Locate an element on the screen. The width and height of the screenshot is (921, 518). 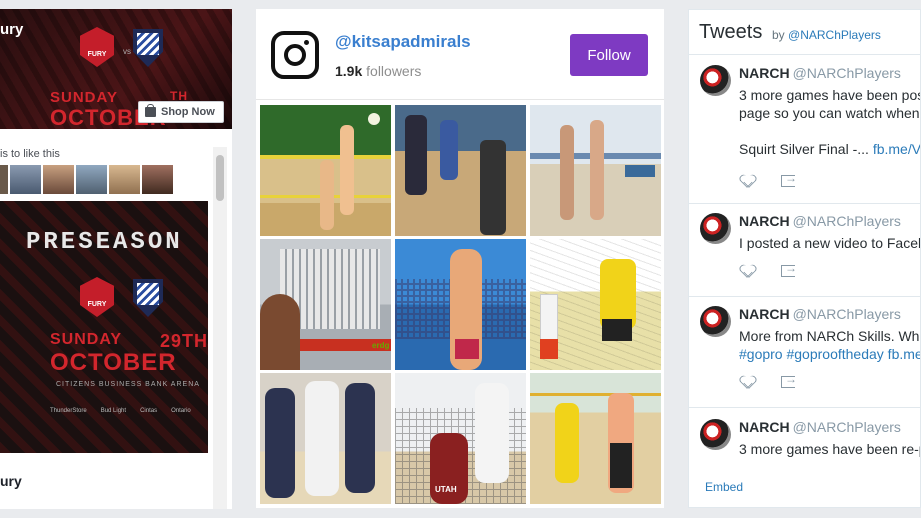
page-name: ury is located at coordinates (11, 29).